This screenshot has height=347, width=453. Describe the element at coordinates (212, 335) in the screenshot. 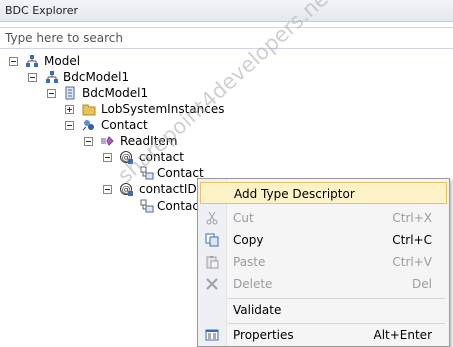

I see `properties-icon` at that location.